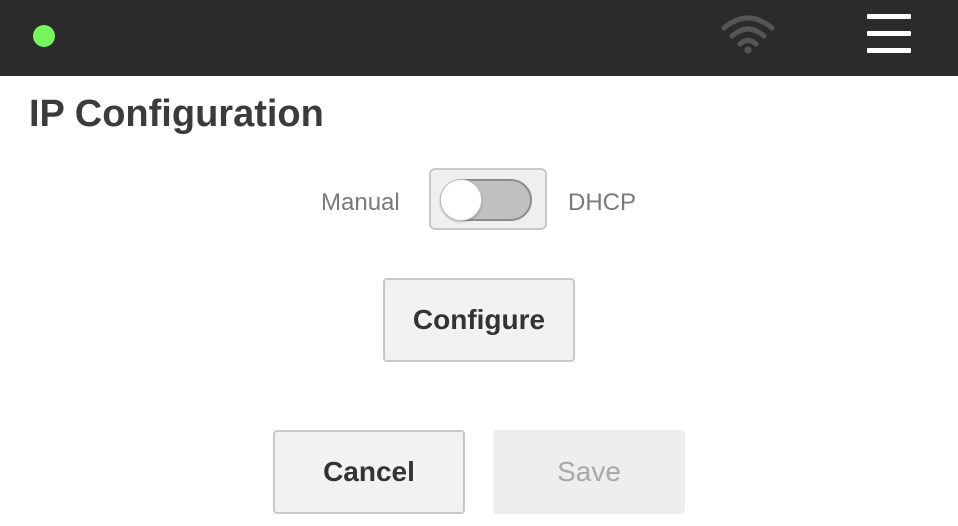  I want to click on manual-dhcp-toggle, so click(488, 199).